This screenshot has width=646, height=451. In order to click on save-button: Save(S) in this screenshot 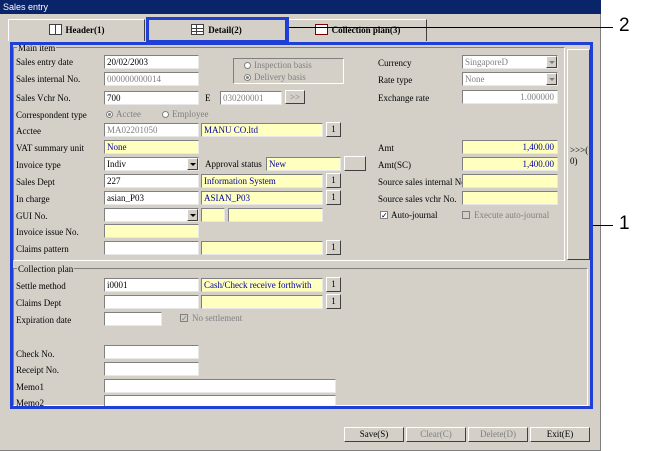, I will do `click(374, 434)`.